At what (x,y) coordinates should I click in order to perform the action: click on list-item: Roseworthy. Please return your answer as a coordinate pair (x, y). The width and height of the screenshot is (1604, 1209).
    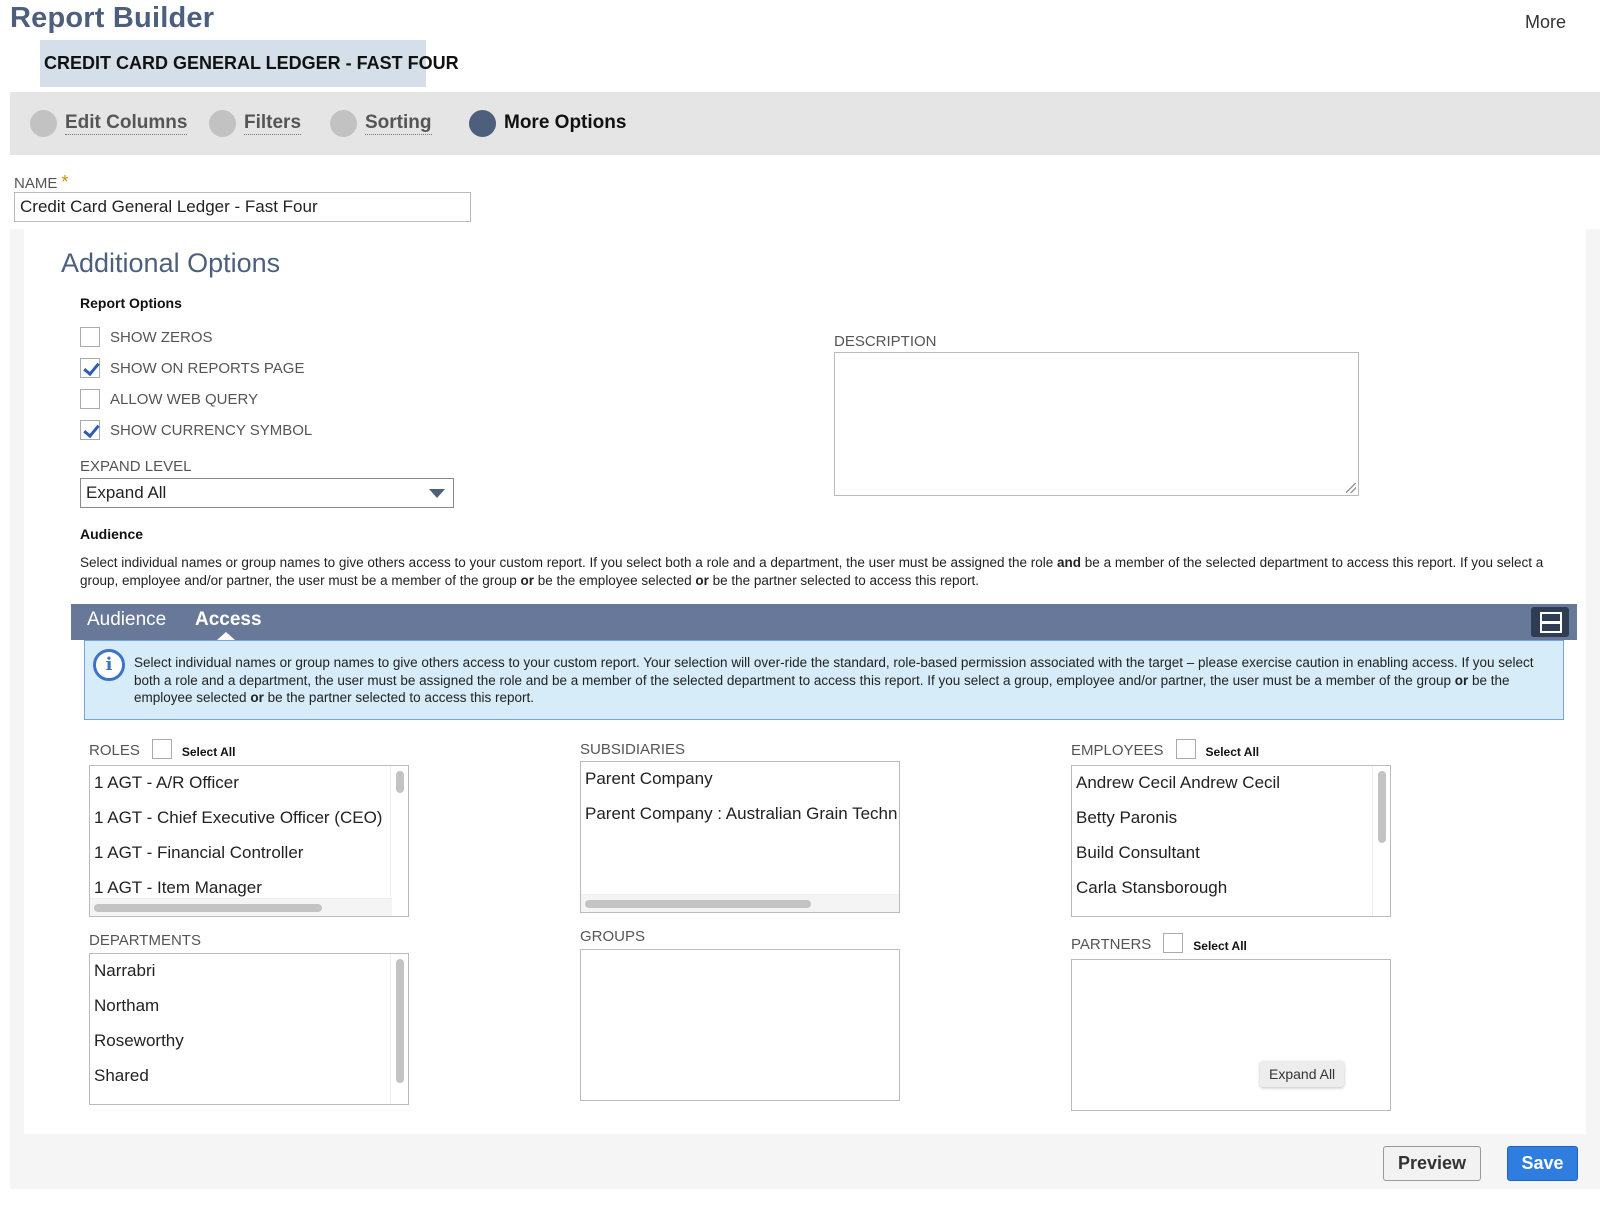
    Looking at the image, I should click on (139, 1041).